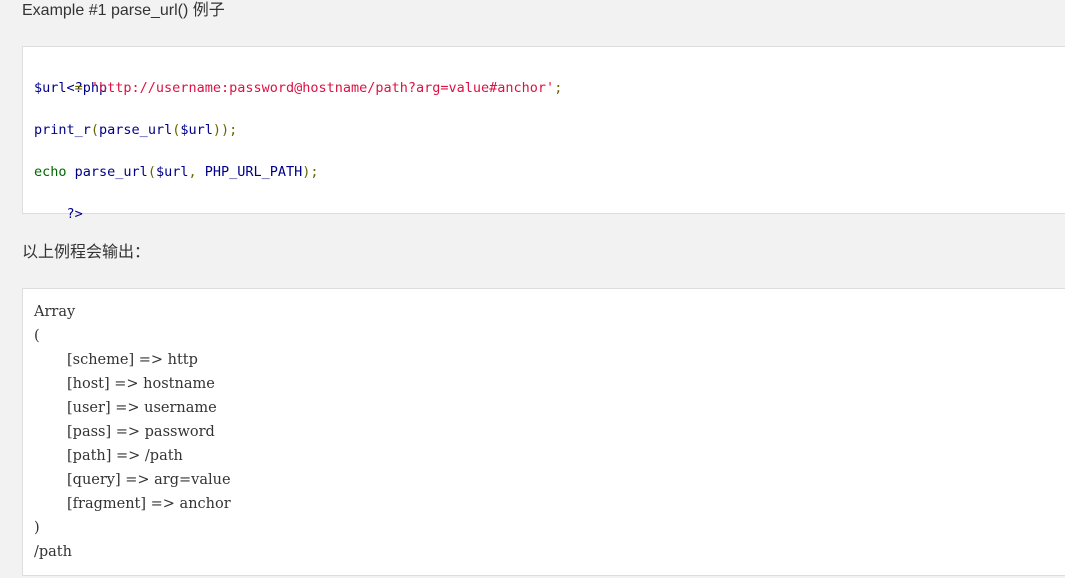  Describe the element at coordinates (86, 252) in the screenshot. I see `output-label: 以上例程会输出：` at that location.